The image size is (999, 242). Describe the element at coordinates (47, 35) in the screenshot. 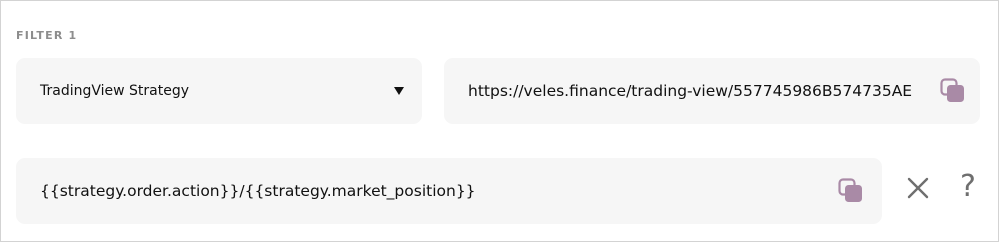

I see `filter-title: FILTER 1` at that location.